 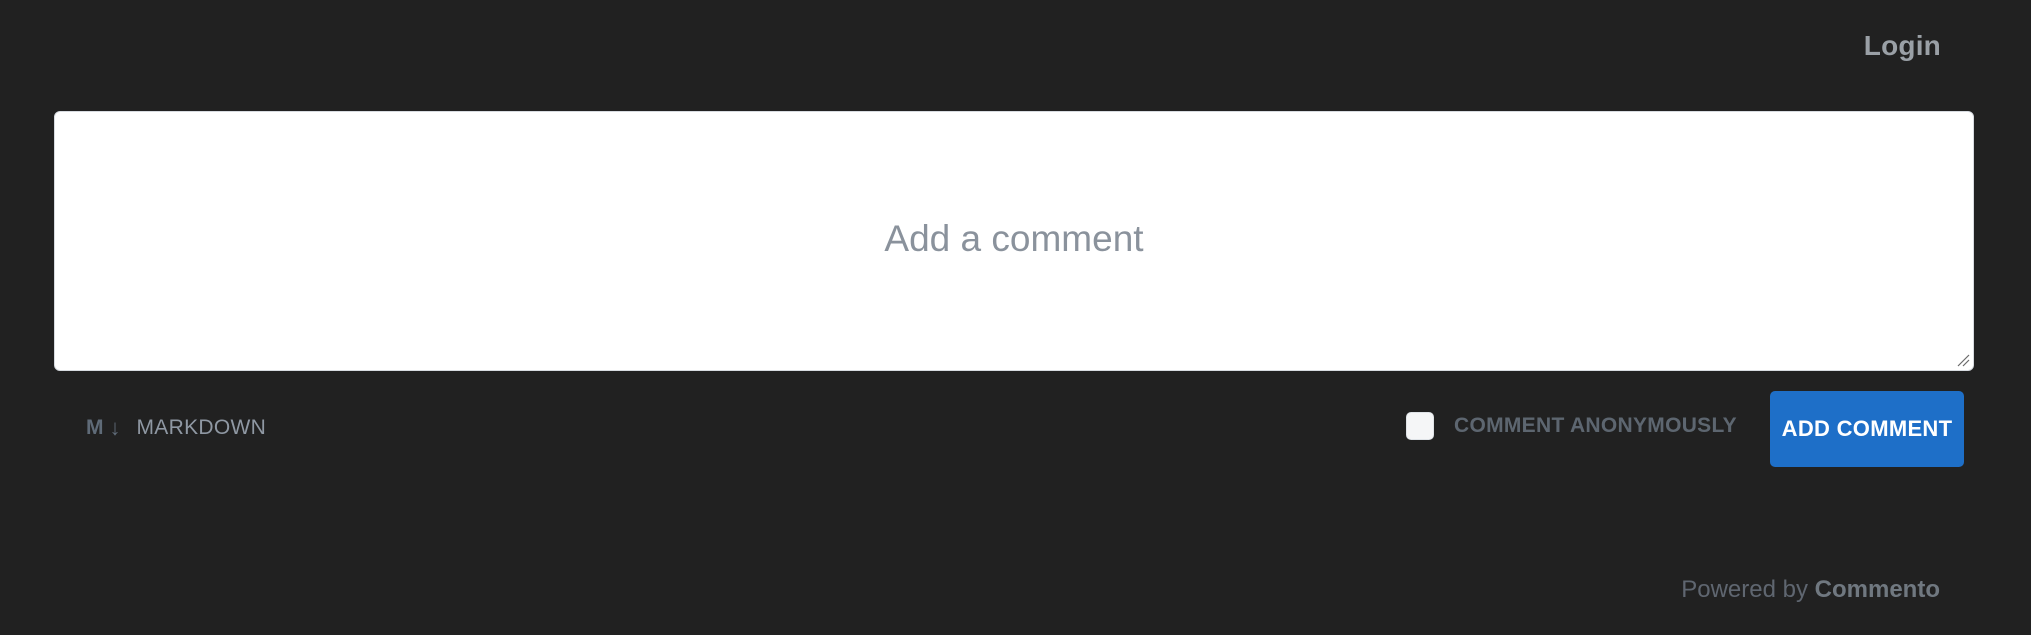 I want to click on markdown-icon-letter: M, so click(x=95, y=427).